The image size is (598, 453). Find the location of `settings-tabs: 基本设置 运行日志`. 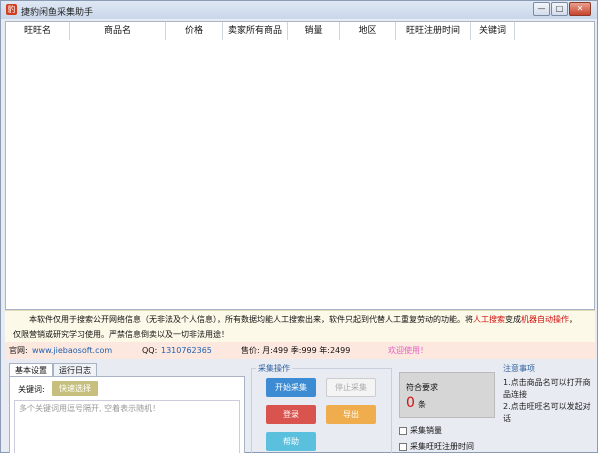

settings-tabs: 基本设置 运行日志 is located at coordinates (53, 370).